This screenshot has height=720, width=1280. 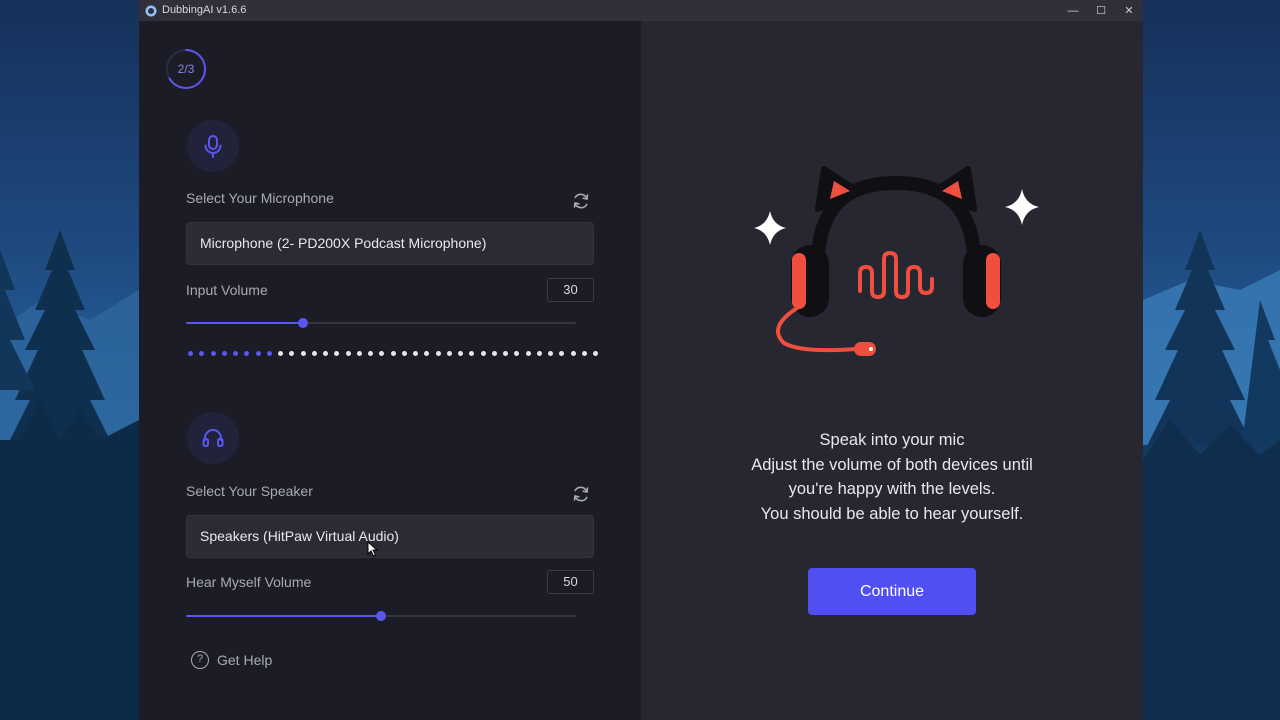 What do you see at coordinates (570, 582) in the screenshot?
I see `hear-myself-volume-field: 50` at bounding box center [570, 582].